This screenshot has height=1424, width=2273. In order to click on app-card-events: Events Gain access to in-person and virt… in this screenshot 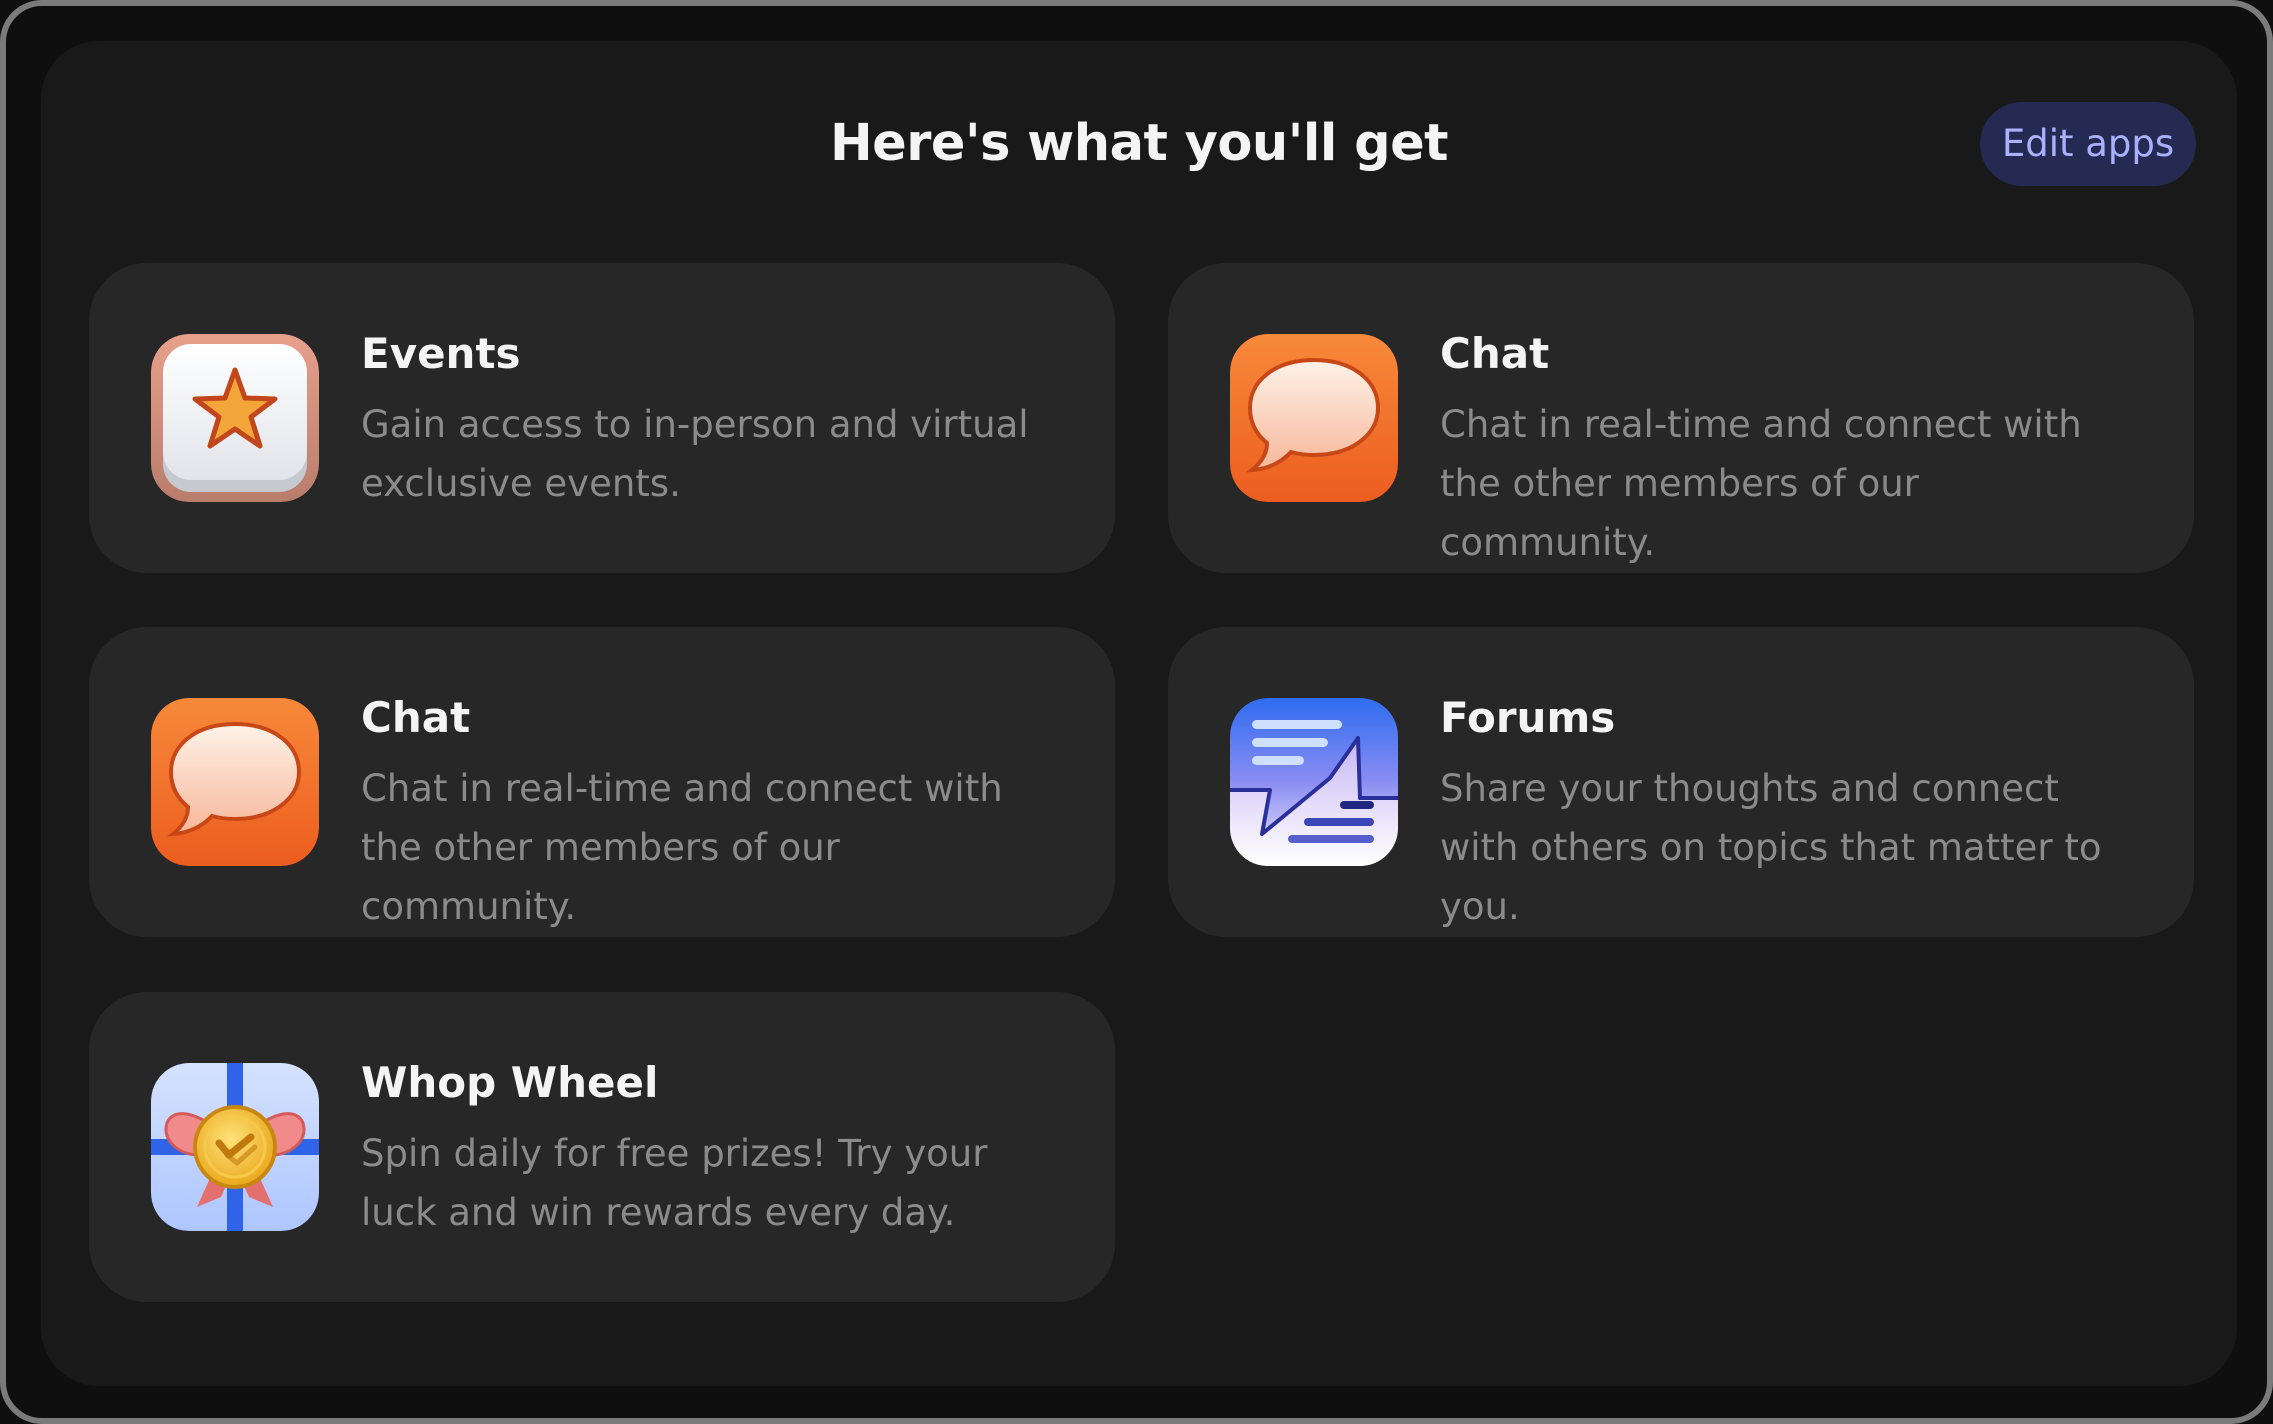, I will do `click(602, 418)`.